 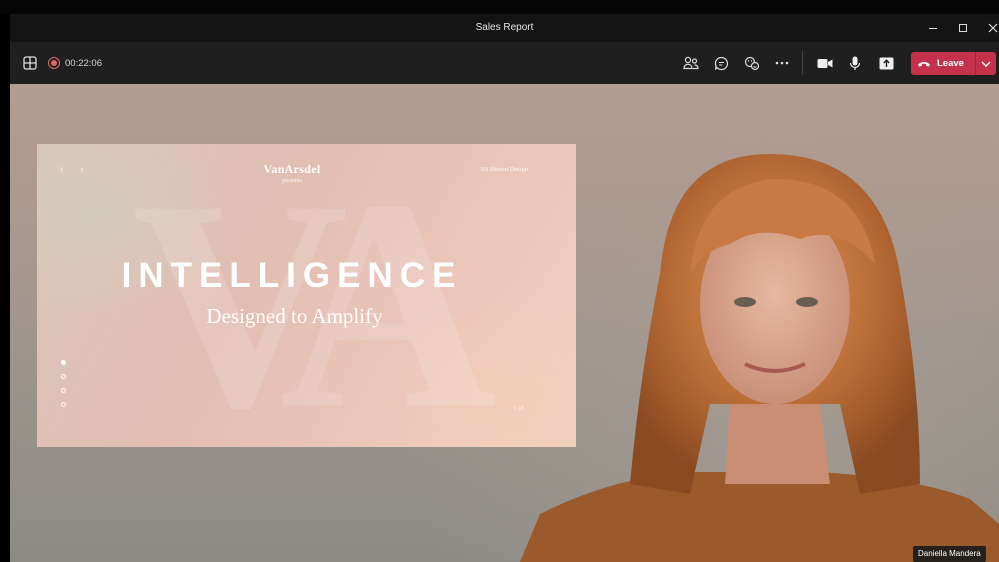 What do you see at coordinates (292, 181) in the screenshot?
I see `slide-logo-sub: presents` at bounding box center [292, 181].